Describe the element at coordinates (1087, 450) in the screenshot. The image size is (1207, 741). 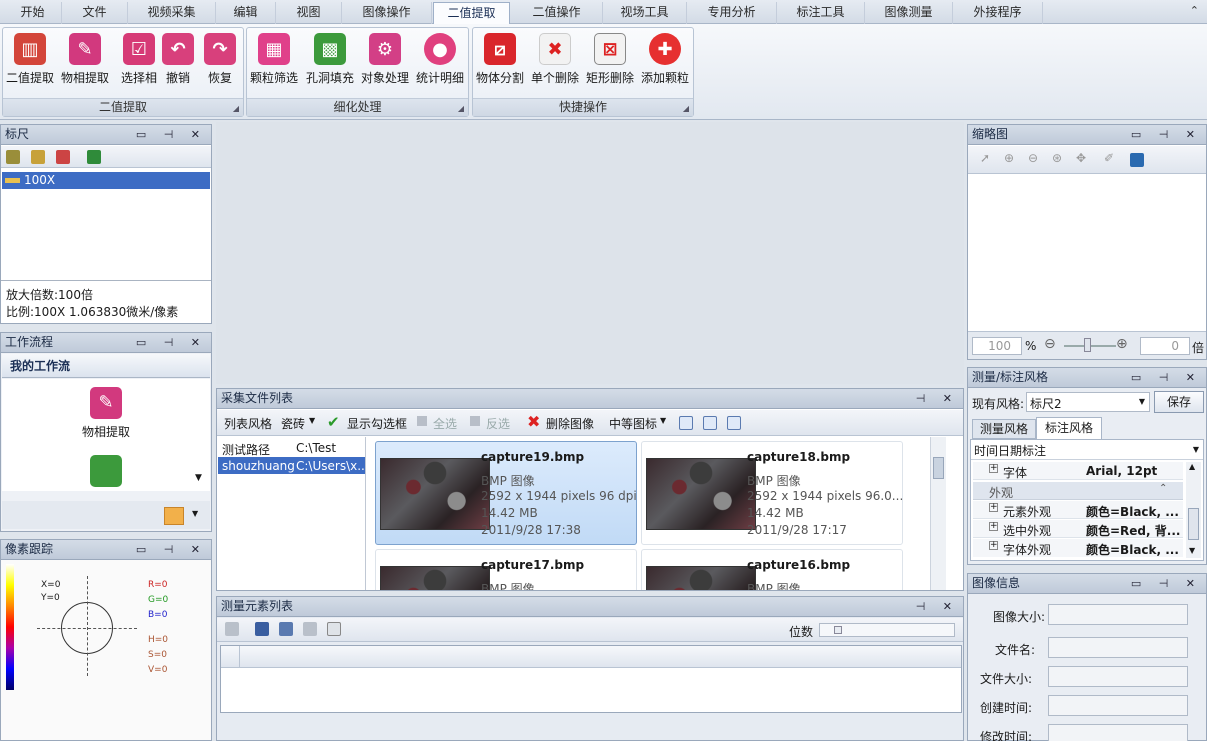
I see `annotation-type-select: 时间日期标注 ▼` at that location.